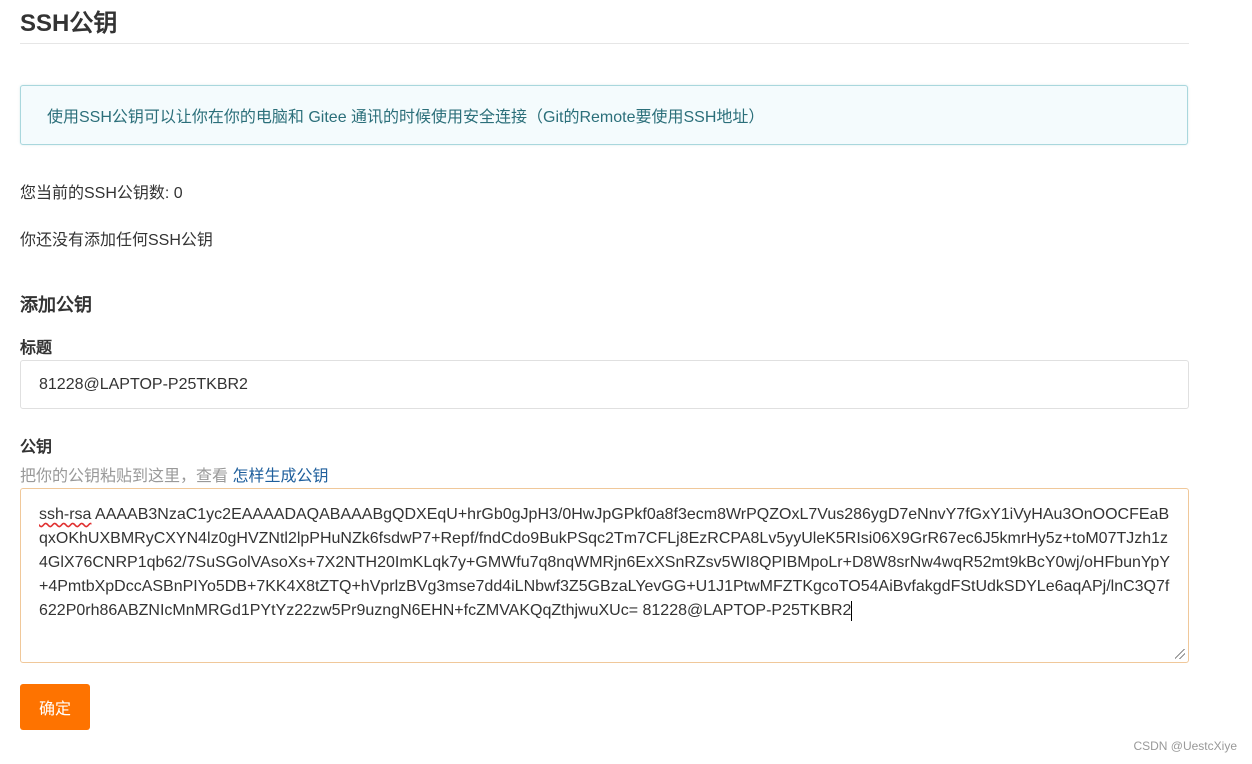 The image size is (1252, 764). Describe the element at coordinates (36, 447) in the screenshot. I see `key-label: 公钥` at that location.